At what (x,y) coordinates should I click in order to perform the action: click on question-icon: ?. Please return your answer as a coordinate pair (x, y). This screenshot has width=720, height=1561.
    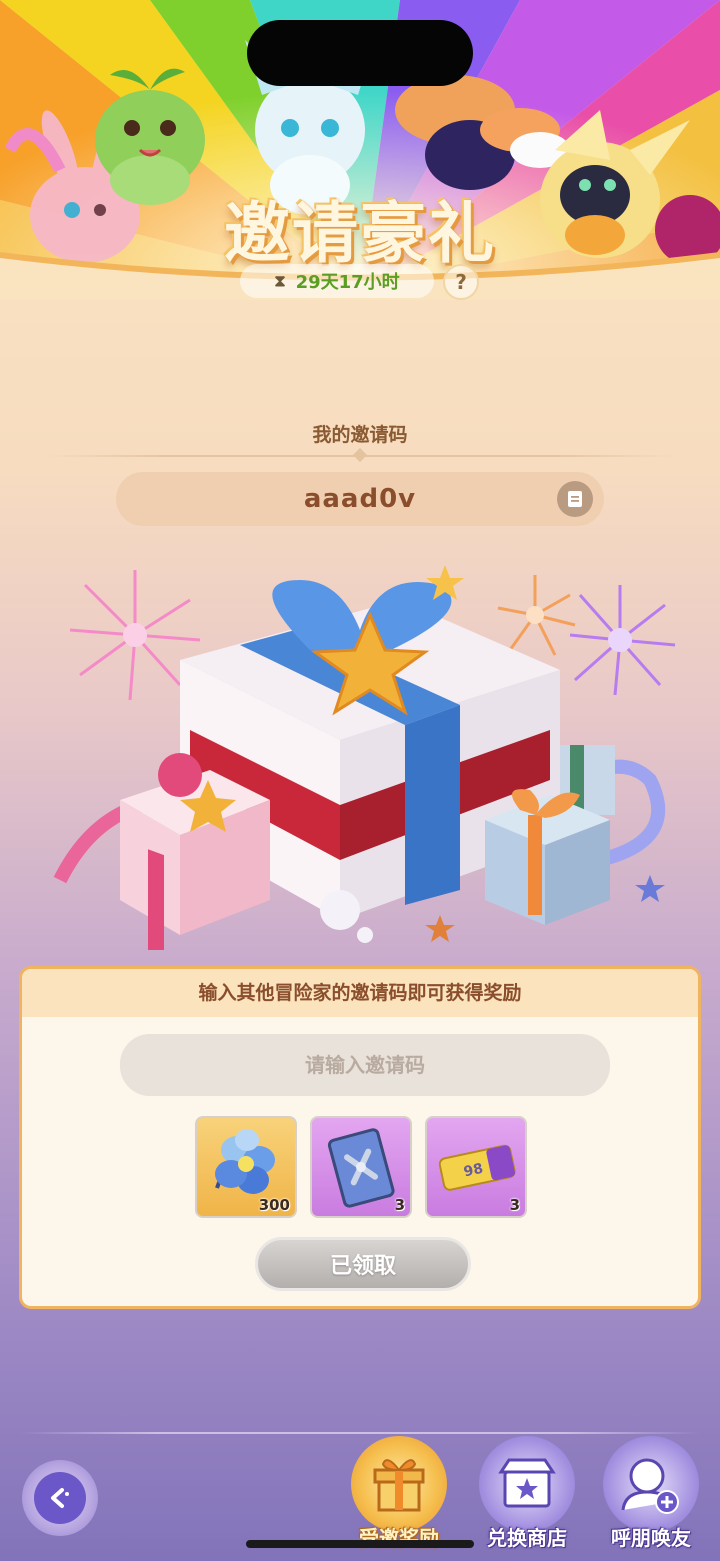
    Looking at the image, I should click on (461, 282).